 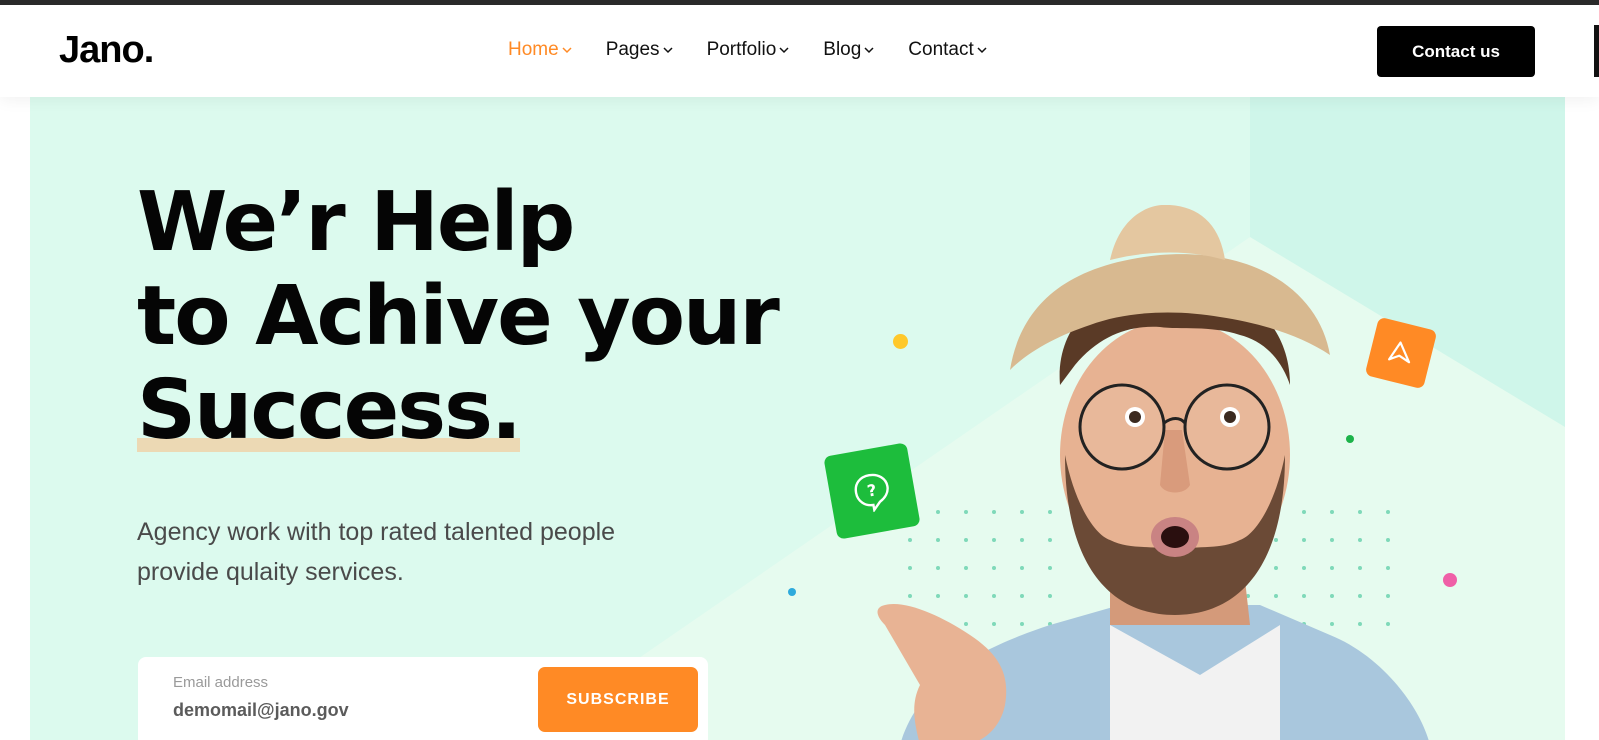 I want to click on subtext-line-2: provide qulaity services., so click(x=270, y=572).